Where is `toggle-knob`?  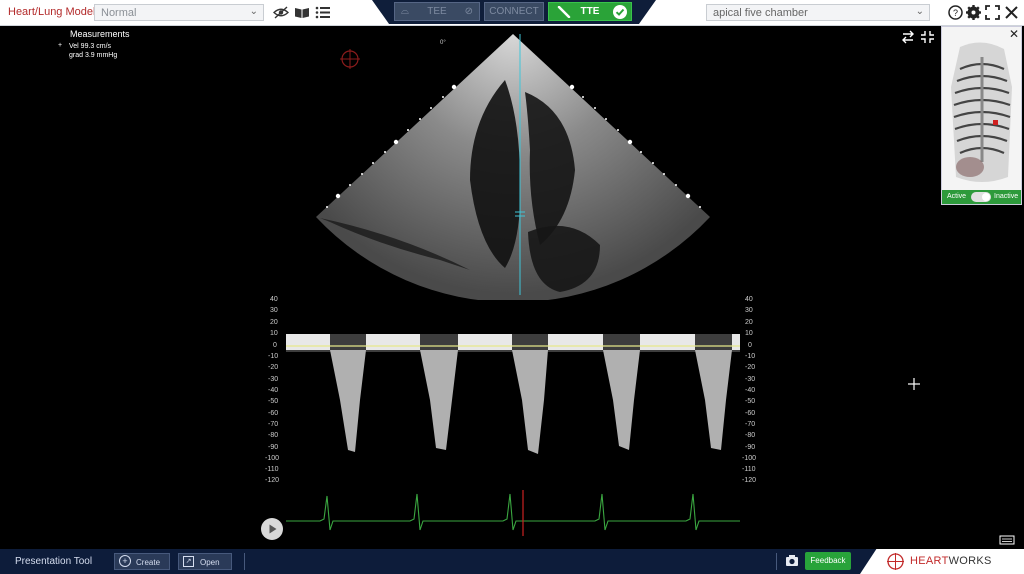 toggle-knob is located at coordinates (986, 197).